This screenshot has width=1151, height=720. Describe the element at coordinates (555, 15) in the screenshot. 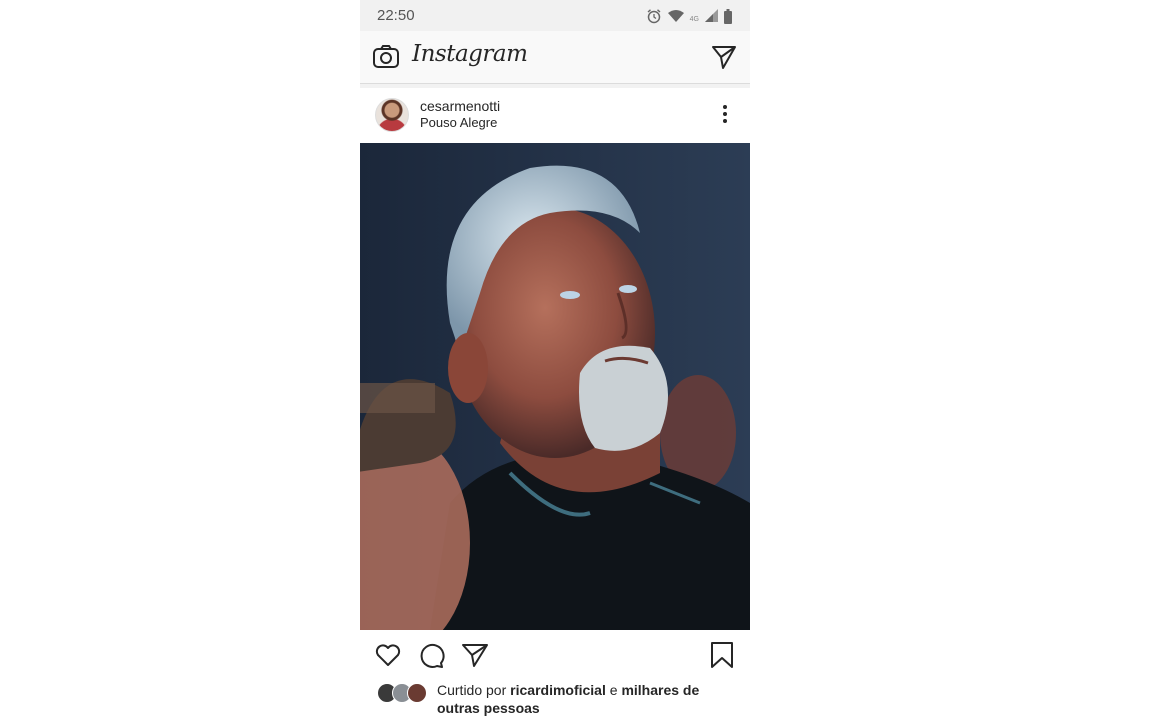

I see `status-bar: 22:50 4G` at that location.